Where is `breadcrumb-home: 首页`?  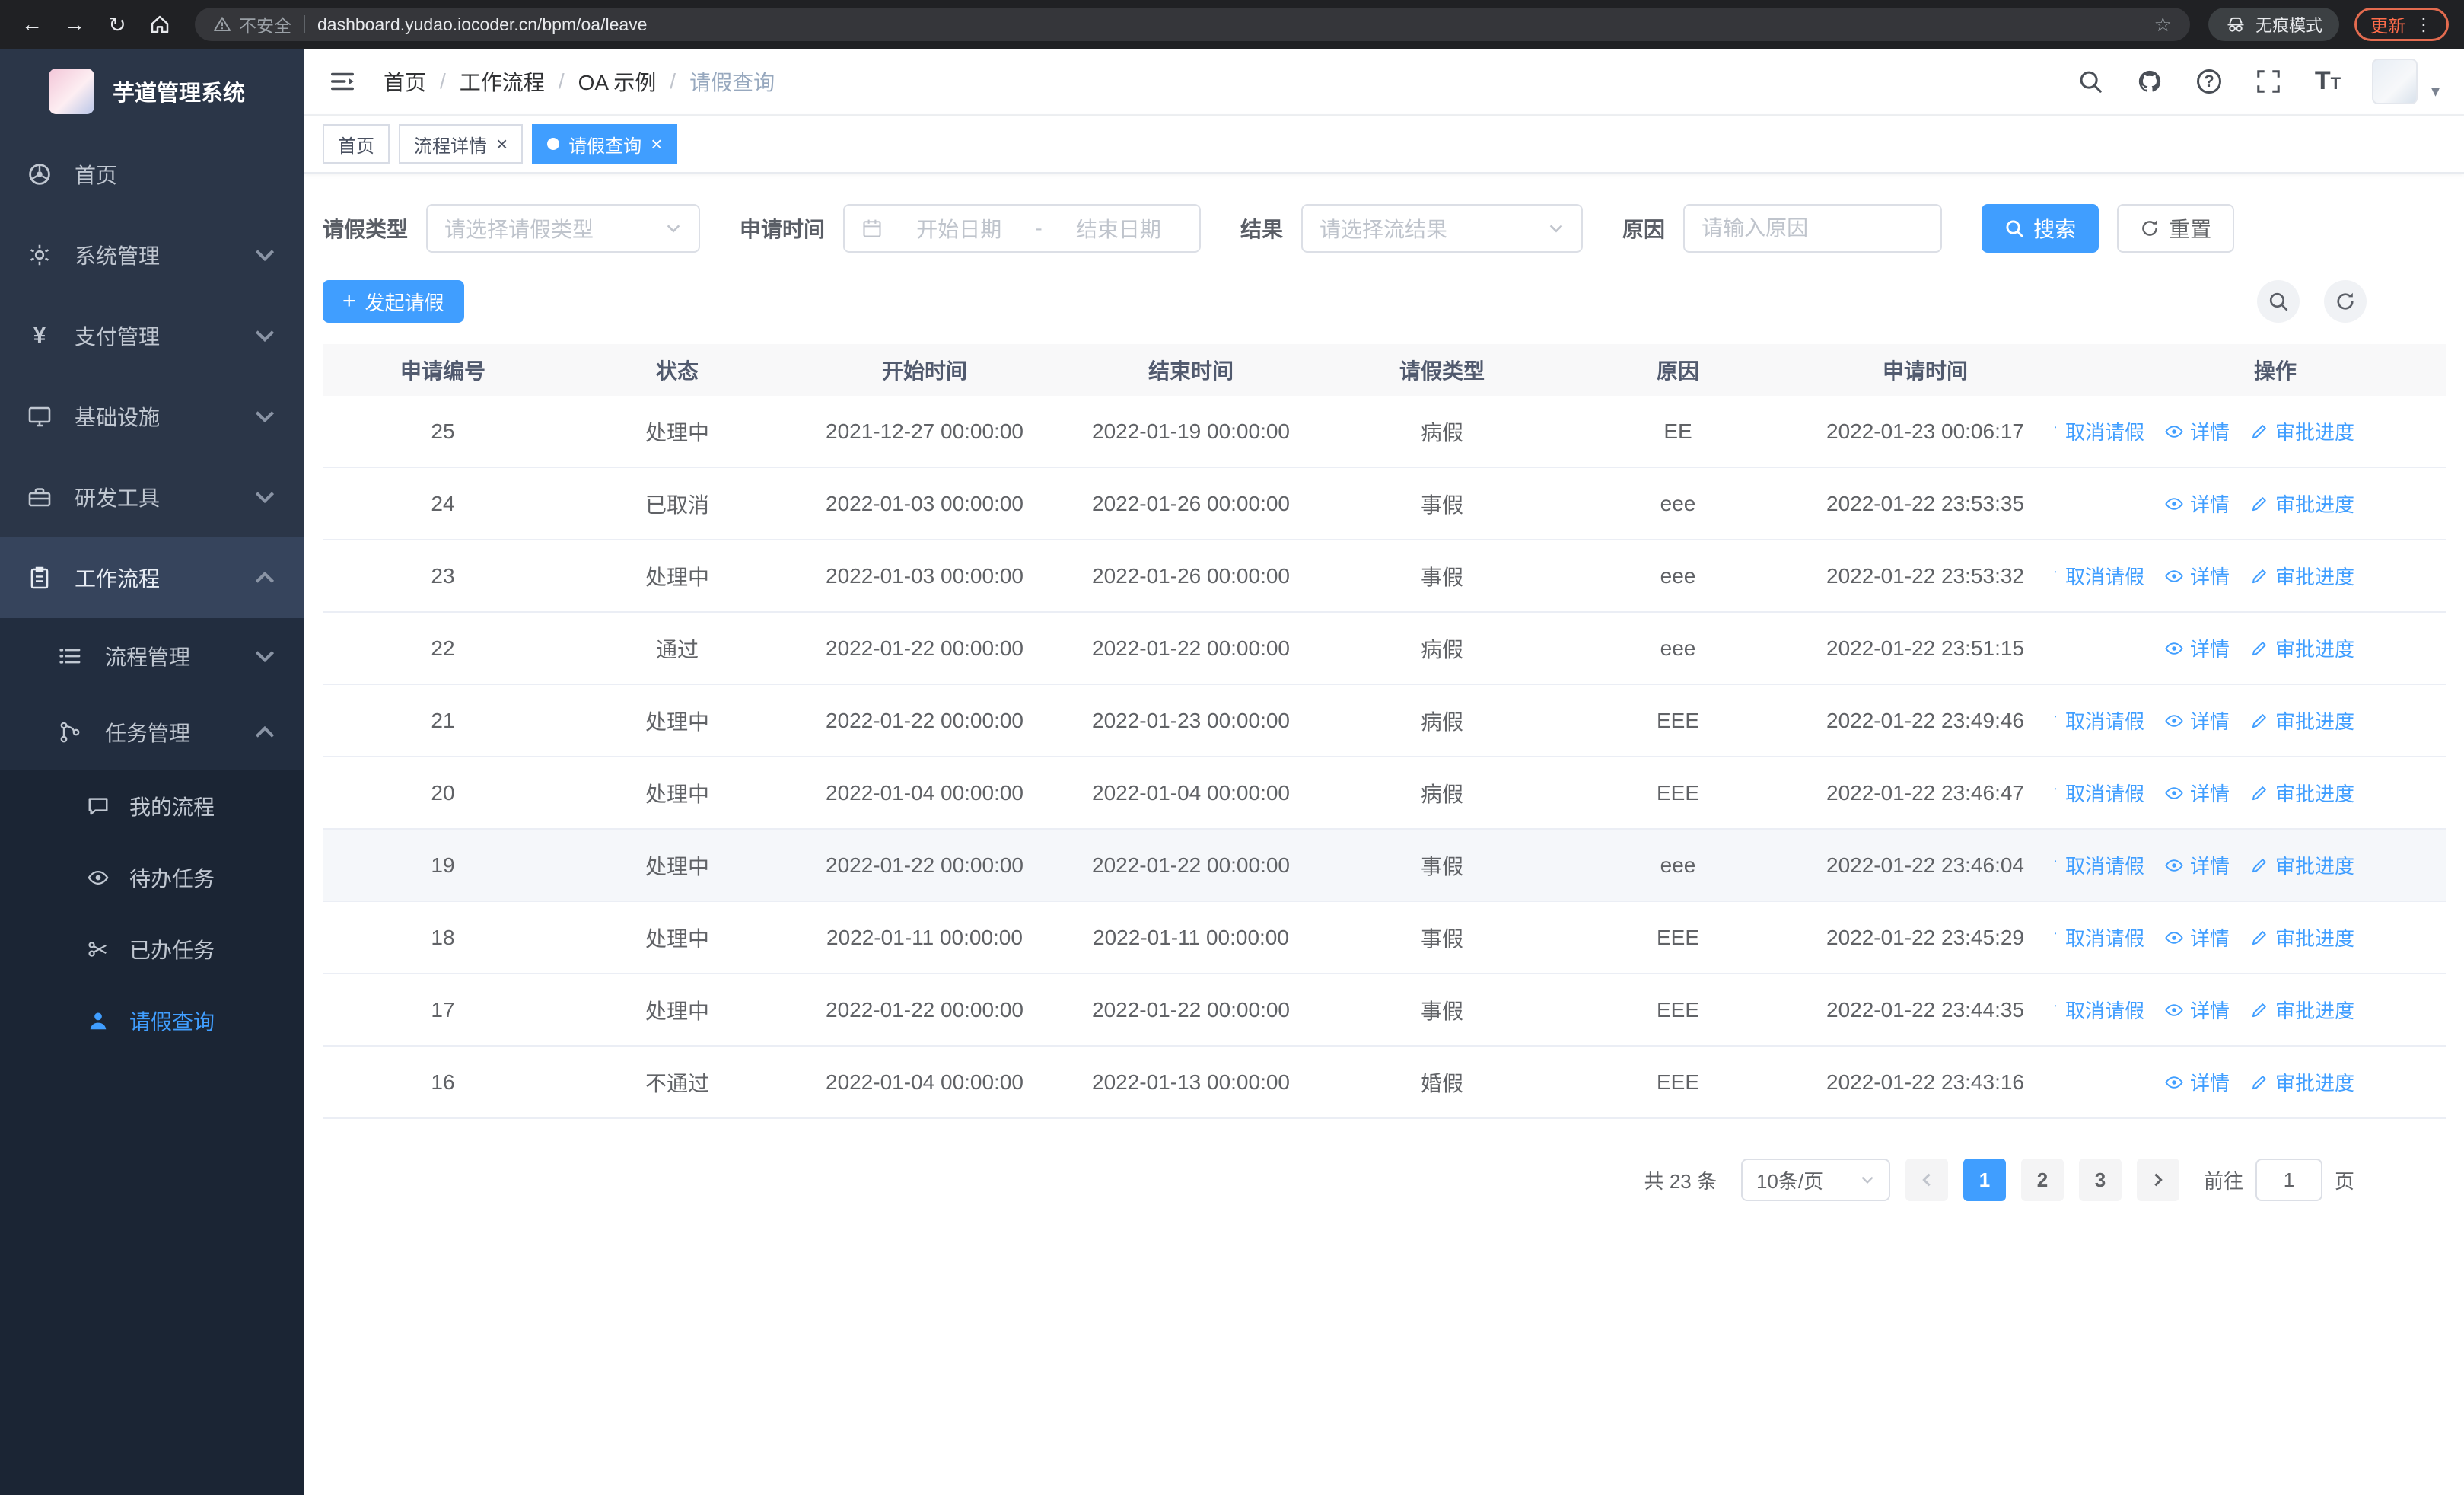 breadcrumb-home: 首页 is located at coordinates (405, 82).